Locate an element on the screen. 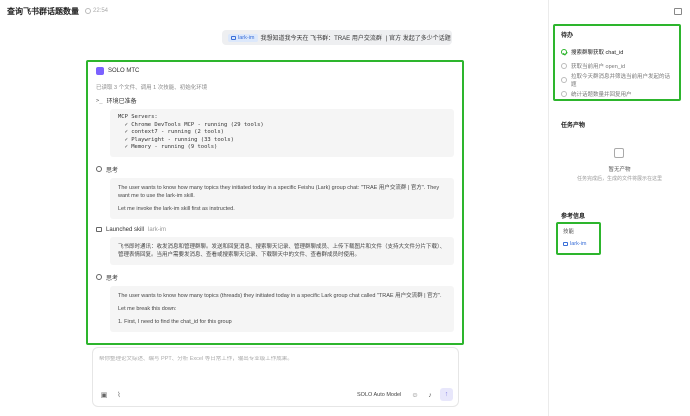  agent-avatar-icon is located at coordinates (100, 71).